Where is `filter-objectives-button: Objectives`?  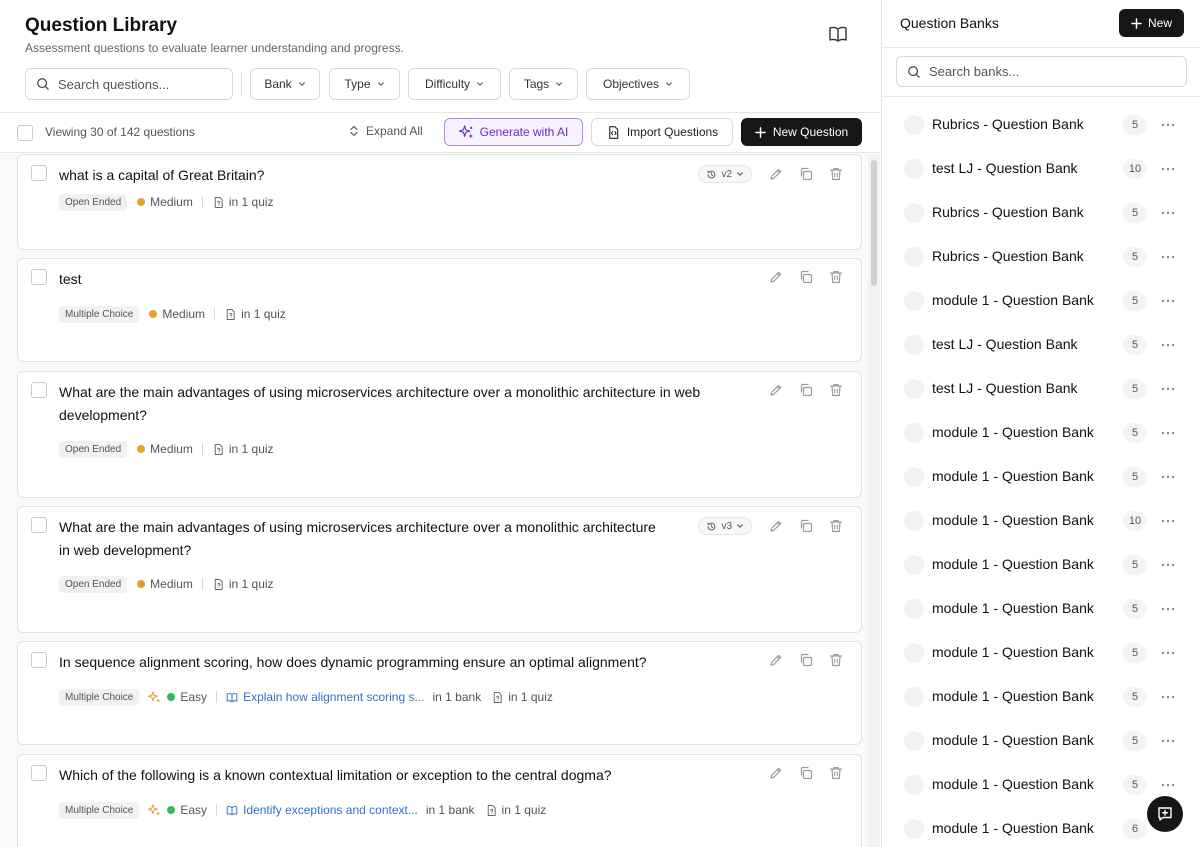 filter-objectives-button: Objectives is located at coordinates (638, 84).